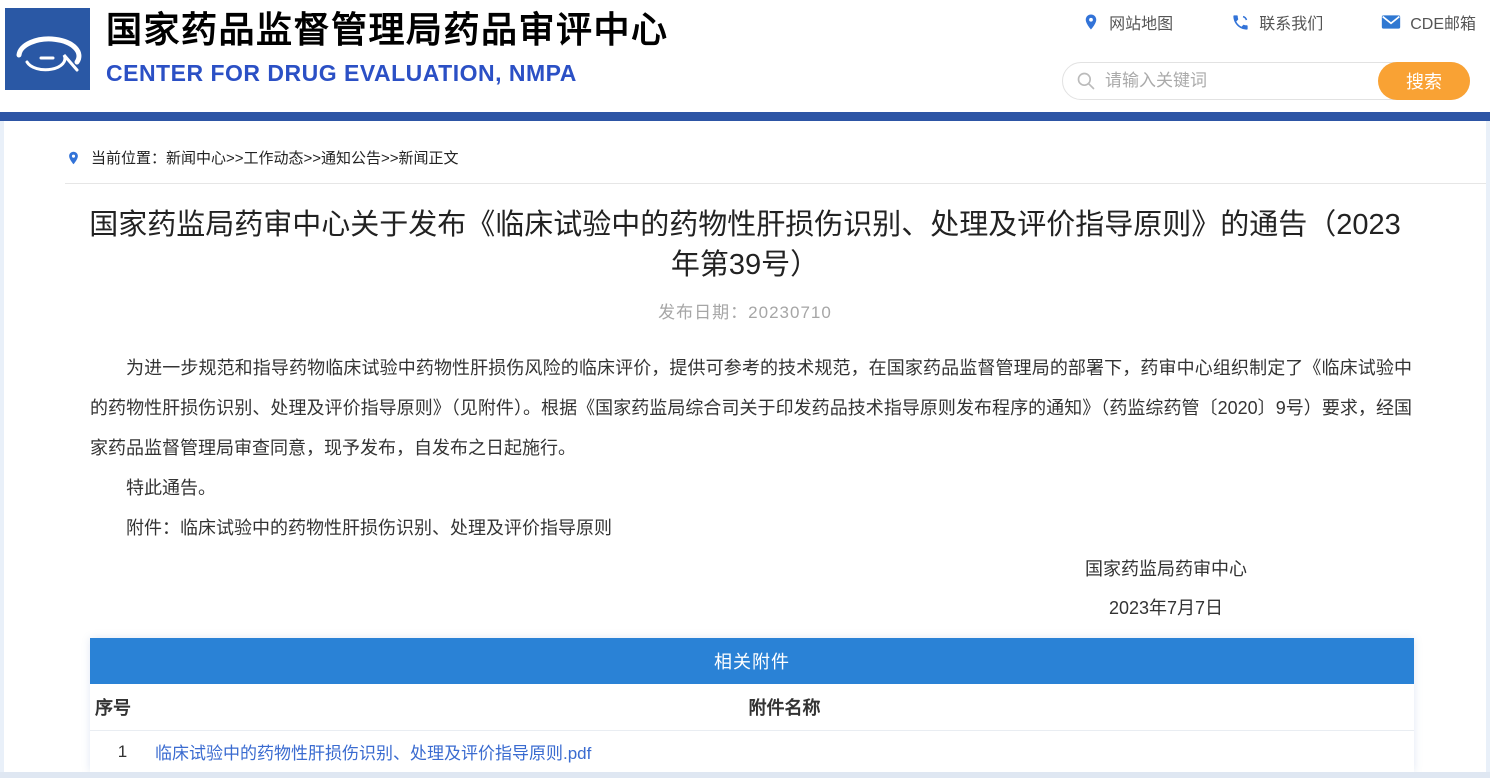 Image resolution: width=1490 pixels, height=778 pixels. I want to click on article-paragraph: 附件：临床试验中的药物性肝损伤识别、处理及评价指导原则, so click(369, 528).